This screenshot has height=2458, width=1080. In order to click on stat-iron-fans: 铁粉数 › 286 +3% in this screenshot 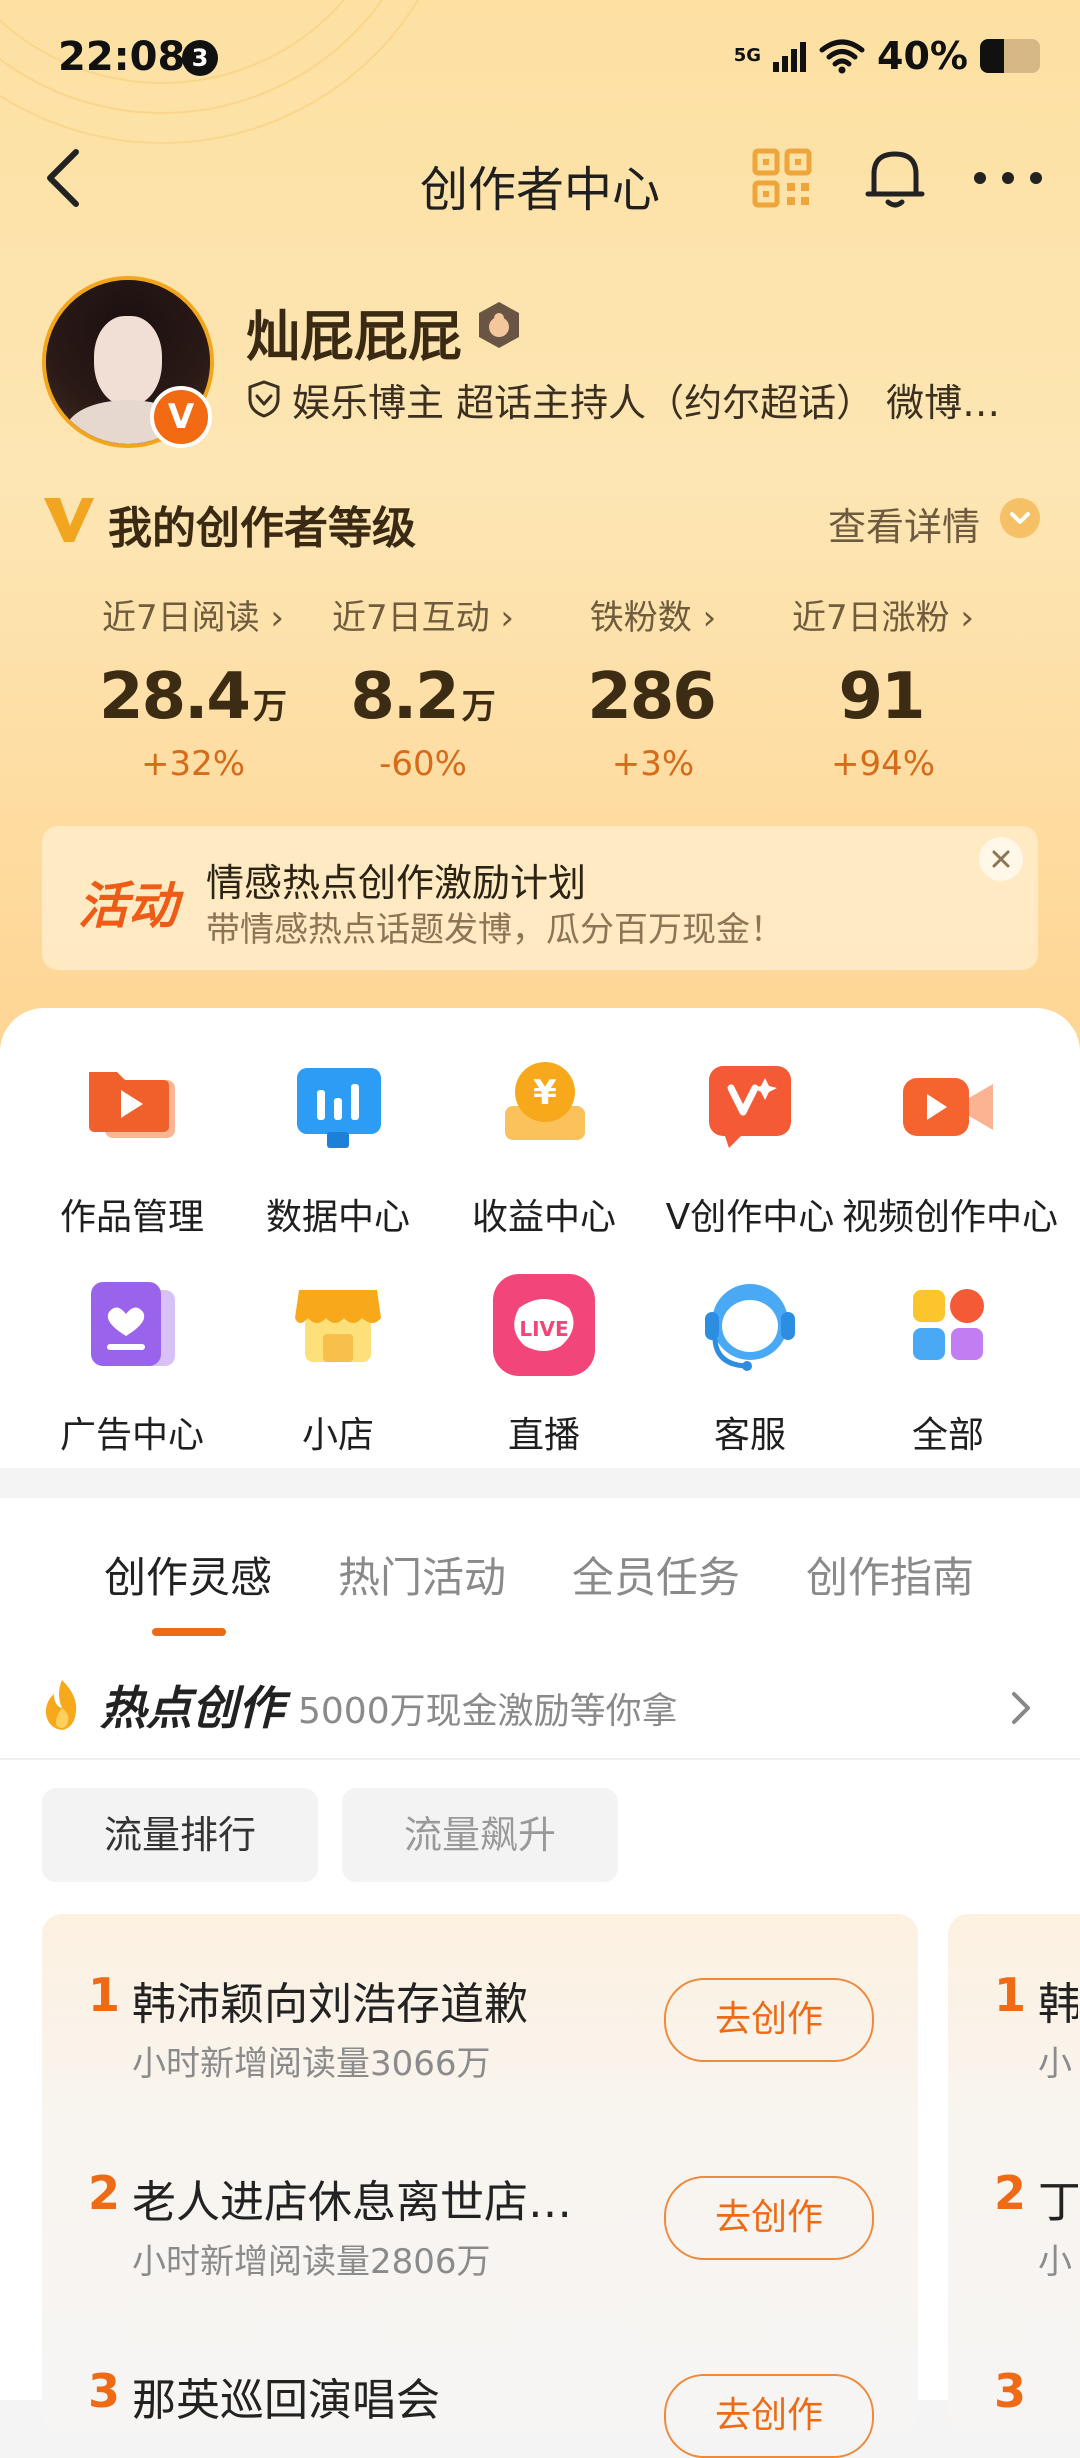, I will do `click(653, 687)`.